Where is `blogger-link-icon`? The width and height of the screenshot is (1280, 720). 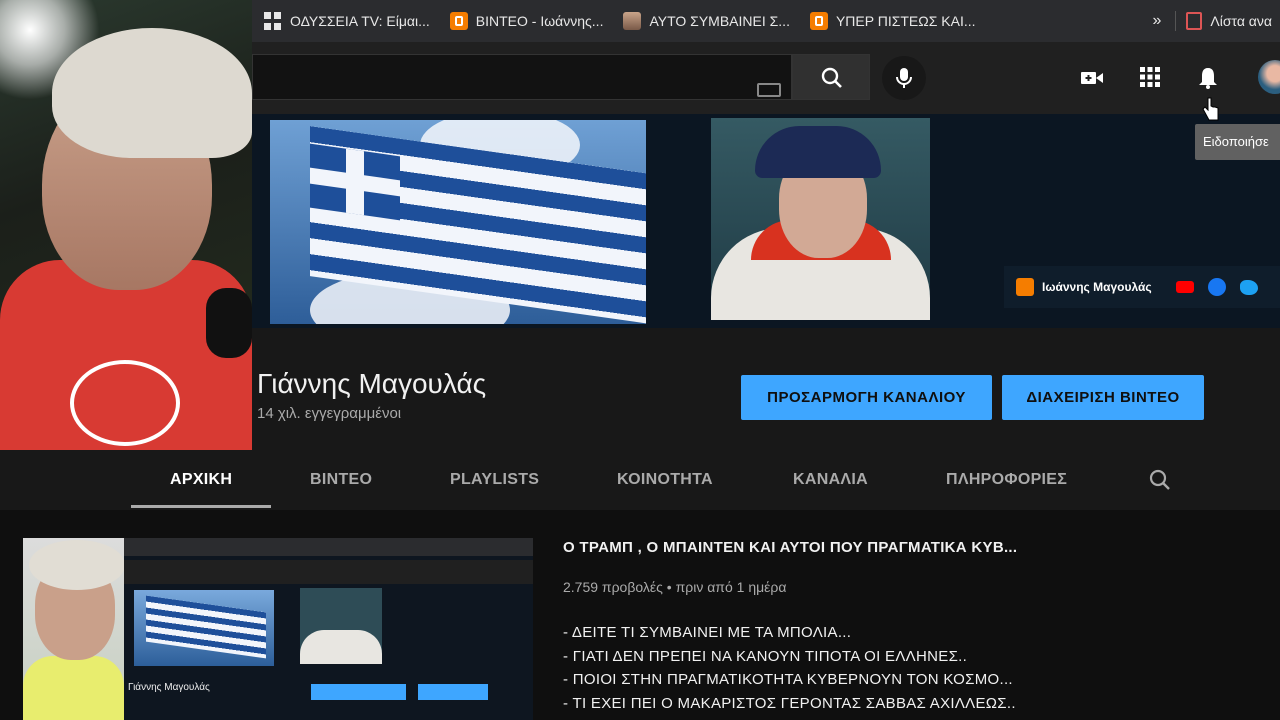
blogger-link-icon is located at coordinates (1025, 287).